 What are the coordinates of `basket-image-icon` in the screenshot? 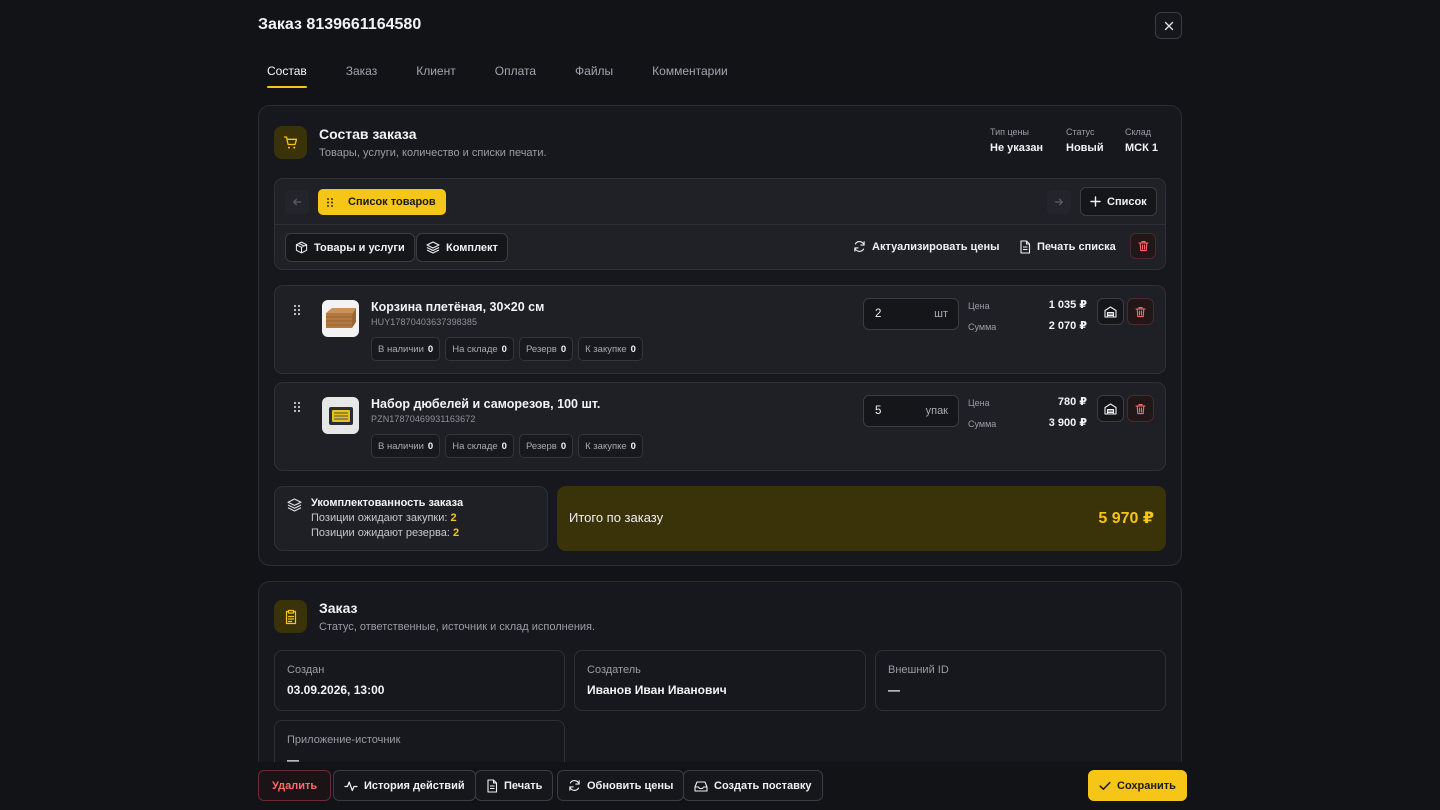 It's located at (340, 317).